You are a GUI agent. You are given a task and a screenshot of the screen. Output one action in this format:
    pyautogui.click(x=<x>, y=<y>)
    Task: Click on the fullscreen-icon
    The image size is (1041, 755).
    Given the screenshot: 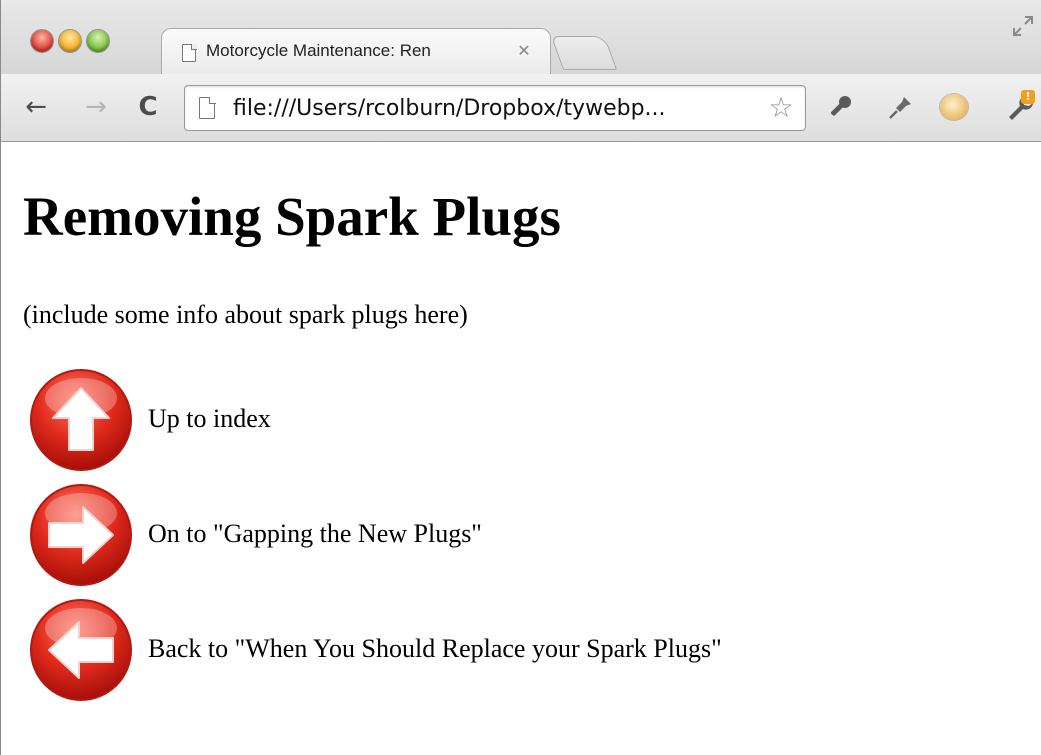 What is the action you would take?
    pyautogui.click(x=1023, y=26)
    